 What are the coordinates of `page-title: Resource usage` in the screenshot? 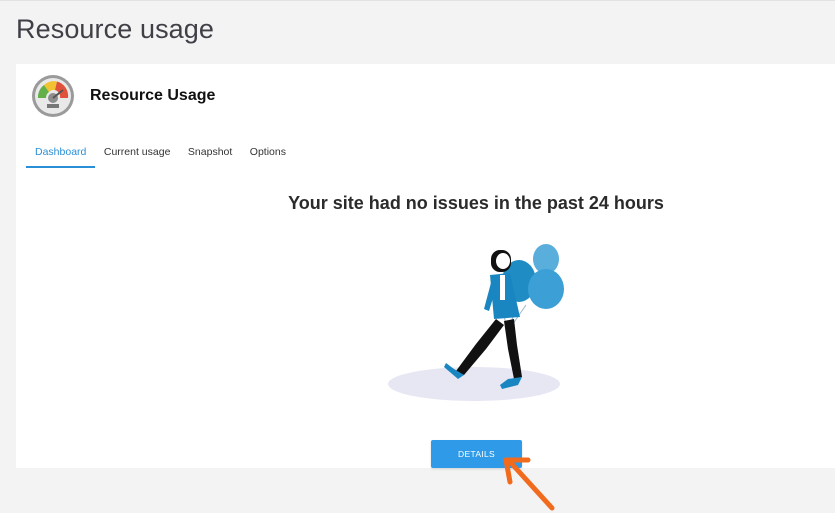 It's located at (115, 29).